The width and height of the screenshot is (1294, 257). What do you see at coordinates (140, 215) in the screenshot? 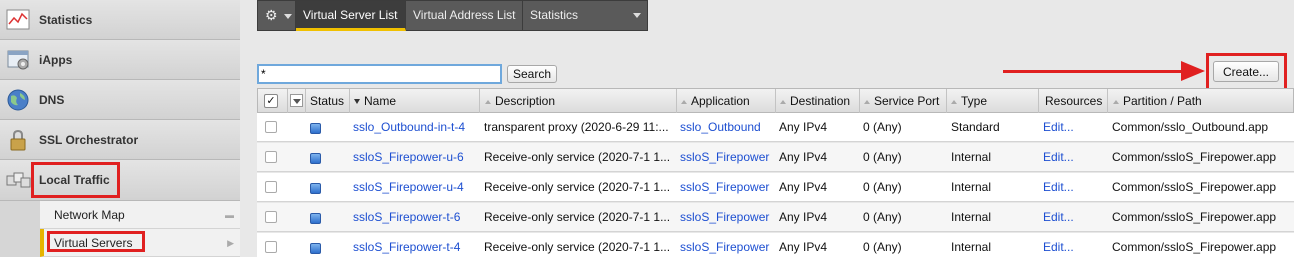
I see `sidebar-subitem-network-map: Network Map ▬` at bounding box center [140, 215].